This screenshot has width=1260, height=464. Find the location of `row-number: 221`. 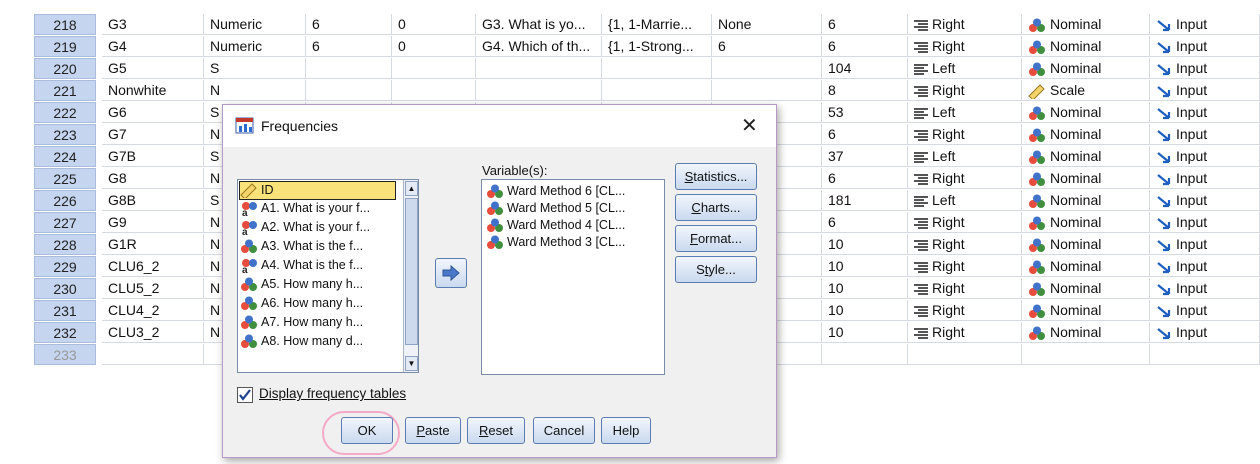

row-number: 221 is located at coordinates (65, 90).